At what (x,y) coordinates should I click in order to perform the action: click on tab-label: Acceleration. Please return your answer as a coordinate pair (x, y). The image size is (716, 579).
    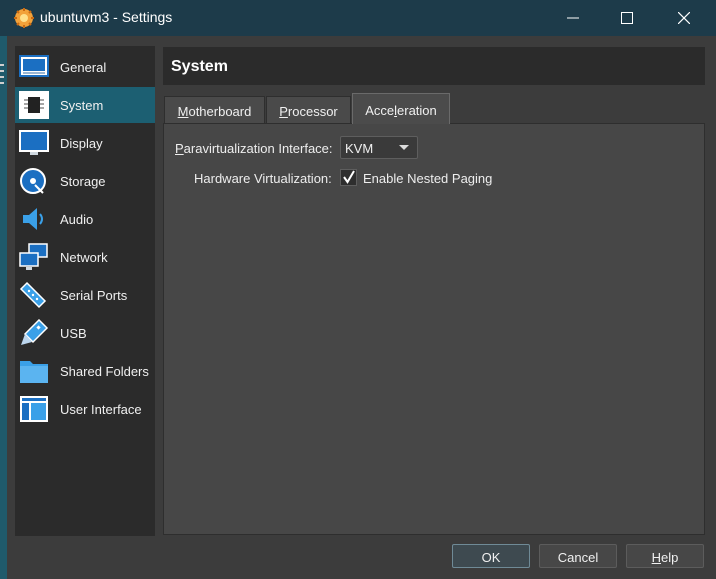
    Looking at the image, I should click on (401, 110).